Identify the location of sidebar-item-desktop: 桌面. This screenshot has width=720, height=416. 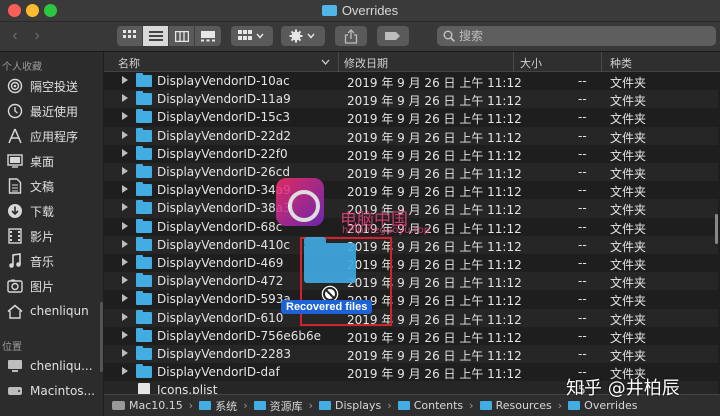
(30, 161).